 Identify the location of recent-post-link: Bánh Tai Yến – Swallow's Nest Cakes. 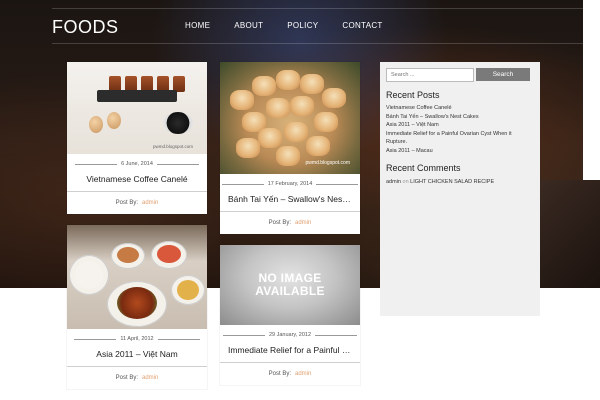
(460, 117).